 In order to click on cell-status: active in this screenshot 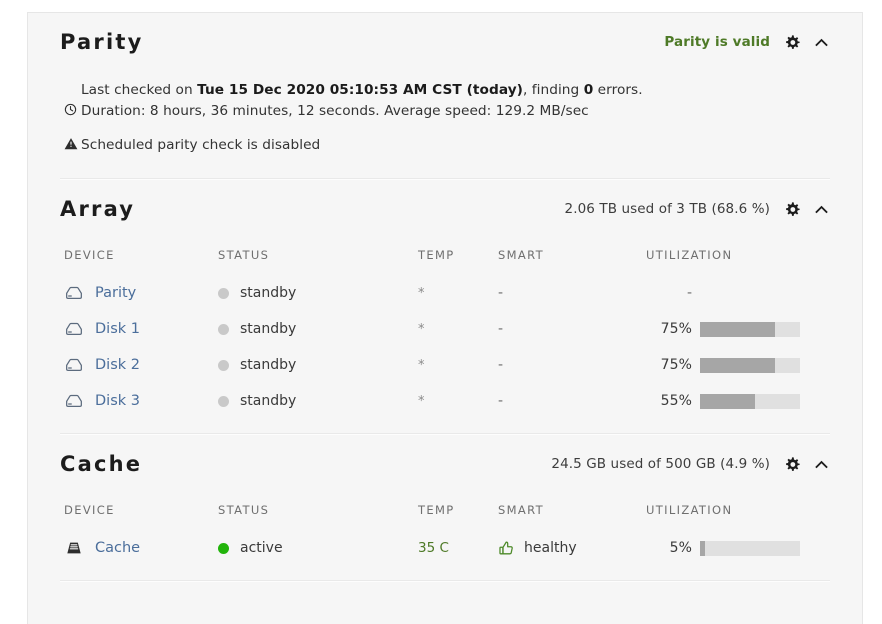, I will do `click(318, 548)`.